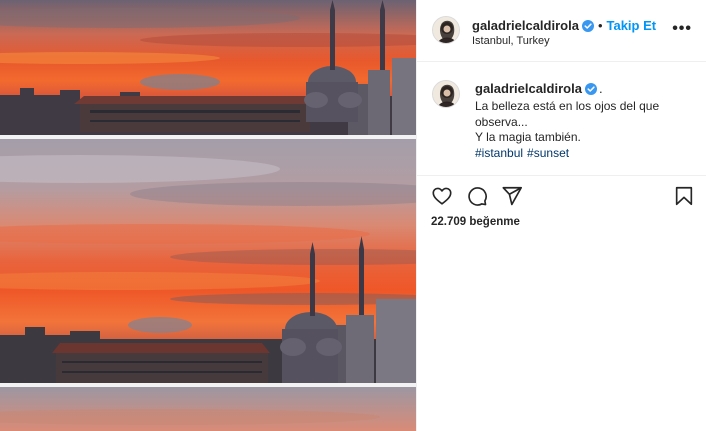 The width and height of the screenshot is (706, 431). Describe the element at coordinates (442, 198) in the screenshot. I see `heart-icon` at that location.